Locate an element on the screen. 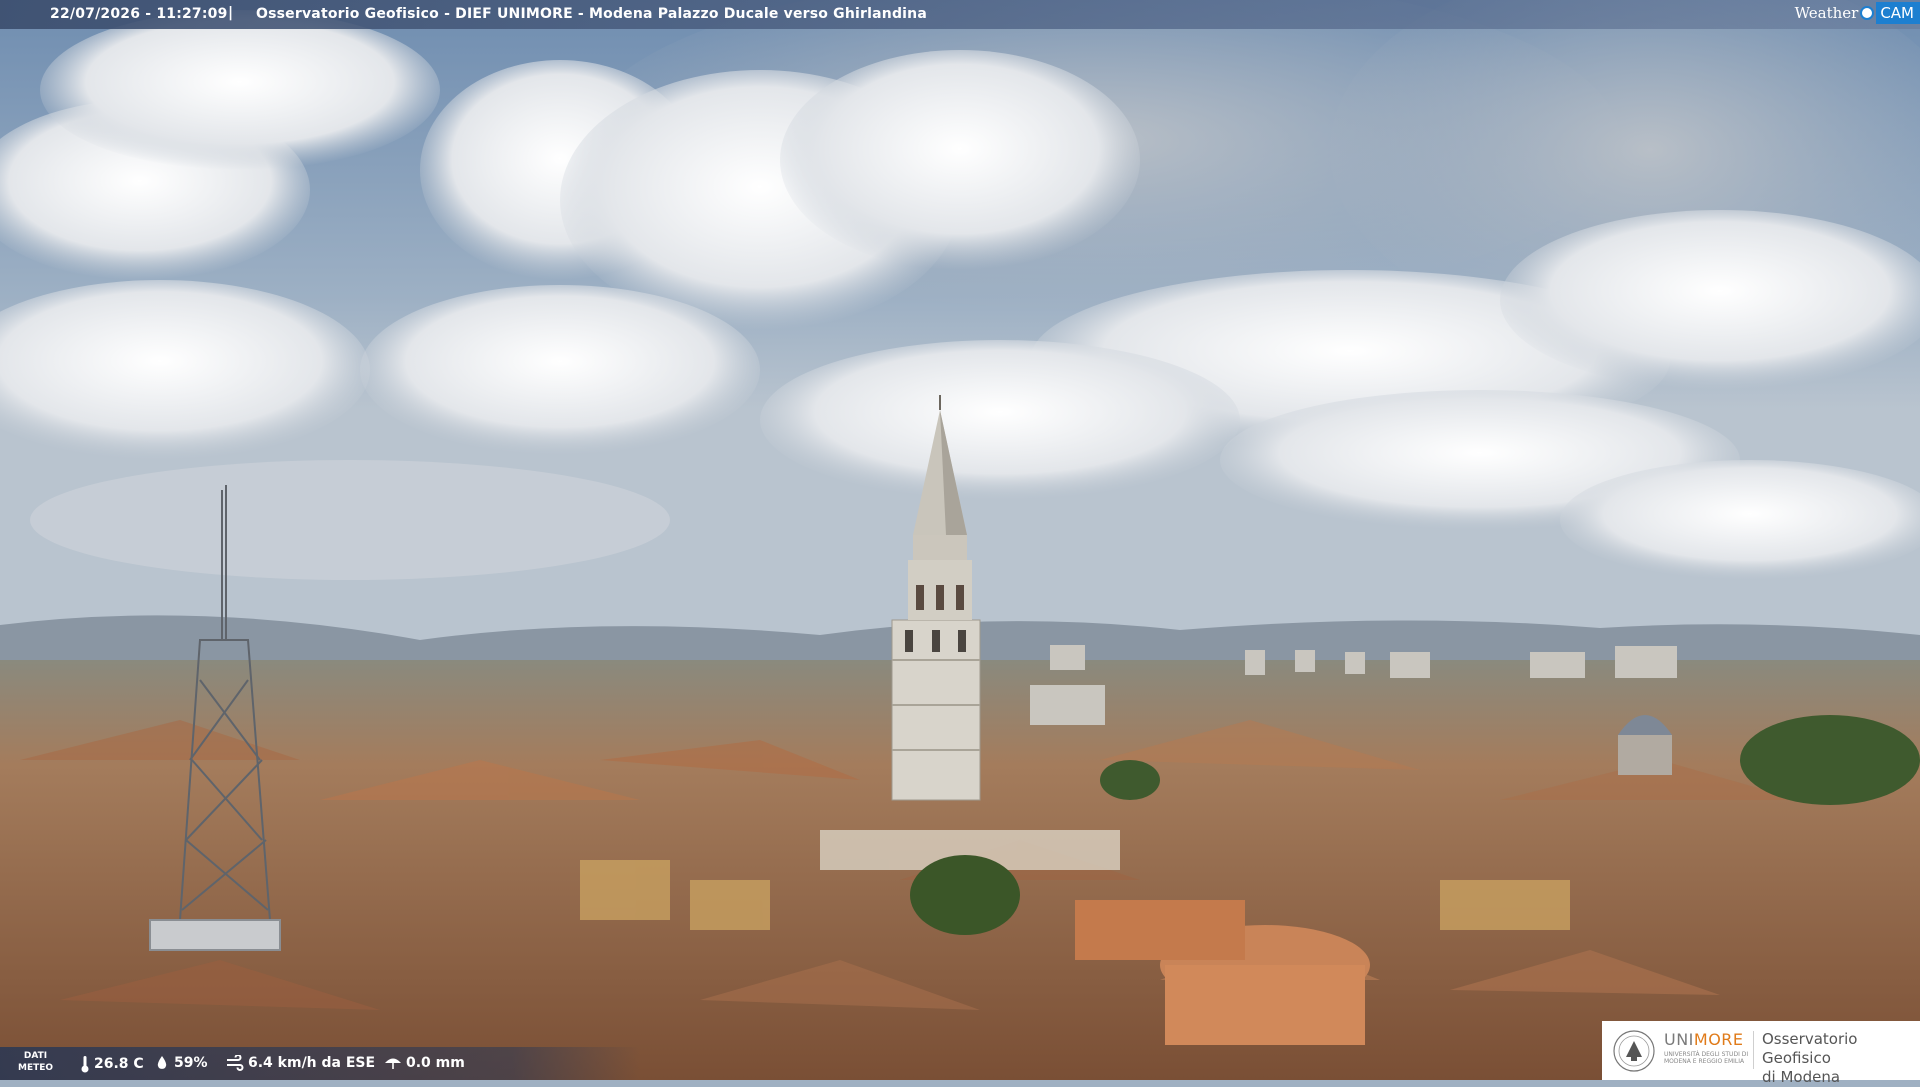 The width and height of the screenshot is (1920, 1087). humidity-readout: 59% is located at coordinates (181, 1063).